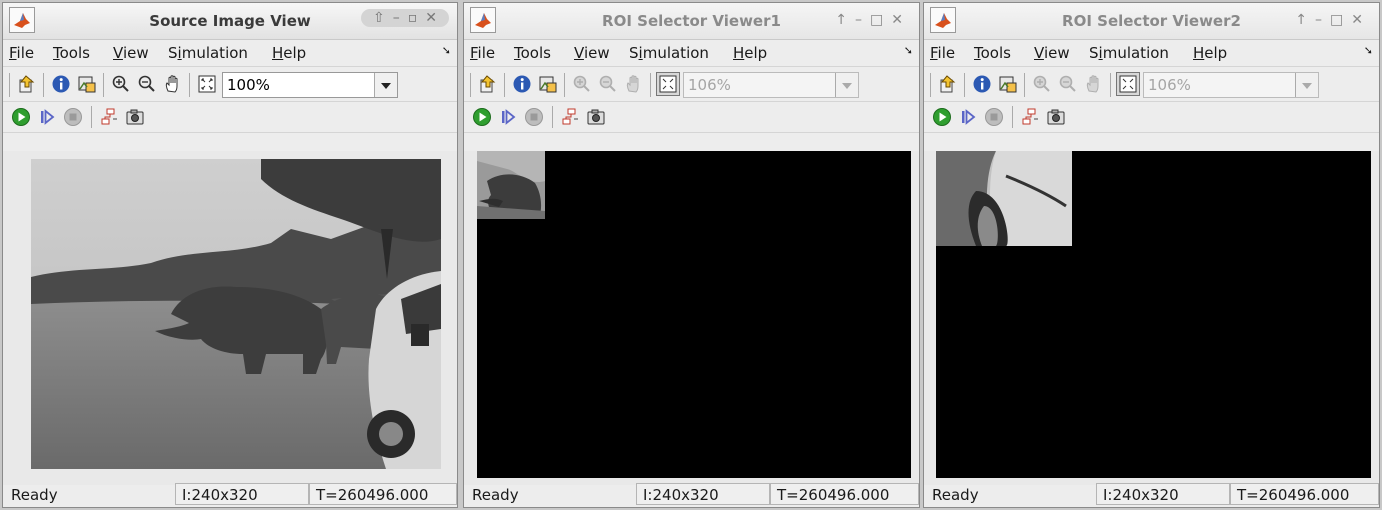  What do you see at coordinates (230, 21) in the screenshot?
I see `title-bar: Source Image View ⇧–▫✕` at bounding box center [230, 21].